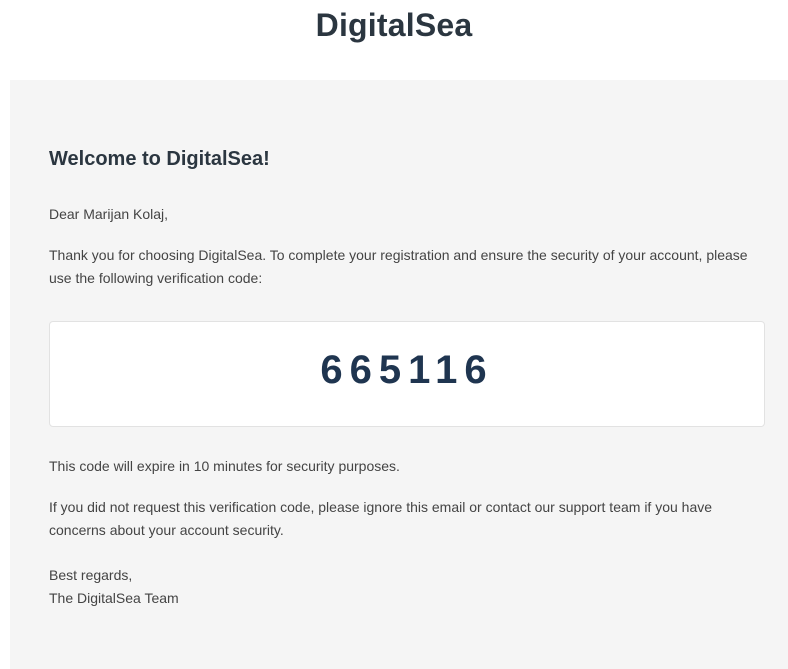  I want to click on brand-title: DigitalSea, so click(394, 25).